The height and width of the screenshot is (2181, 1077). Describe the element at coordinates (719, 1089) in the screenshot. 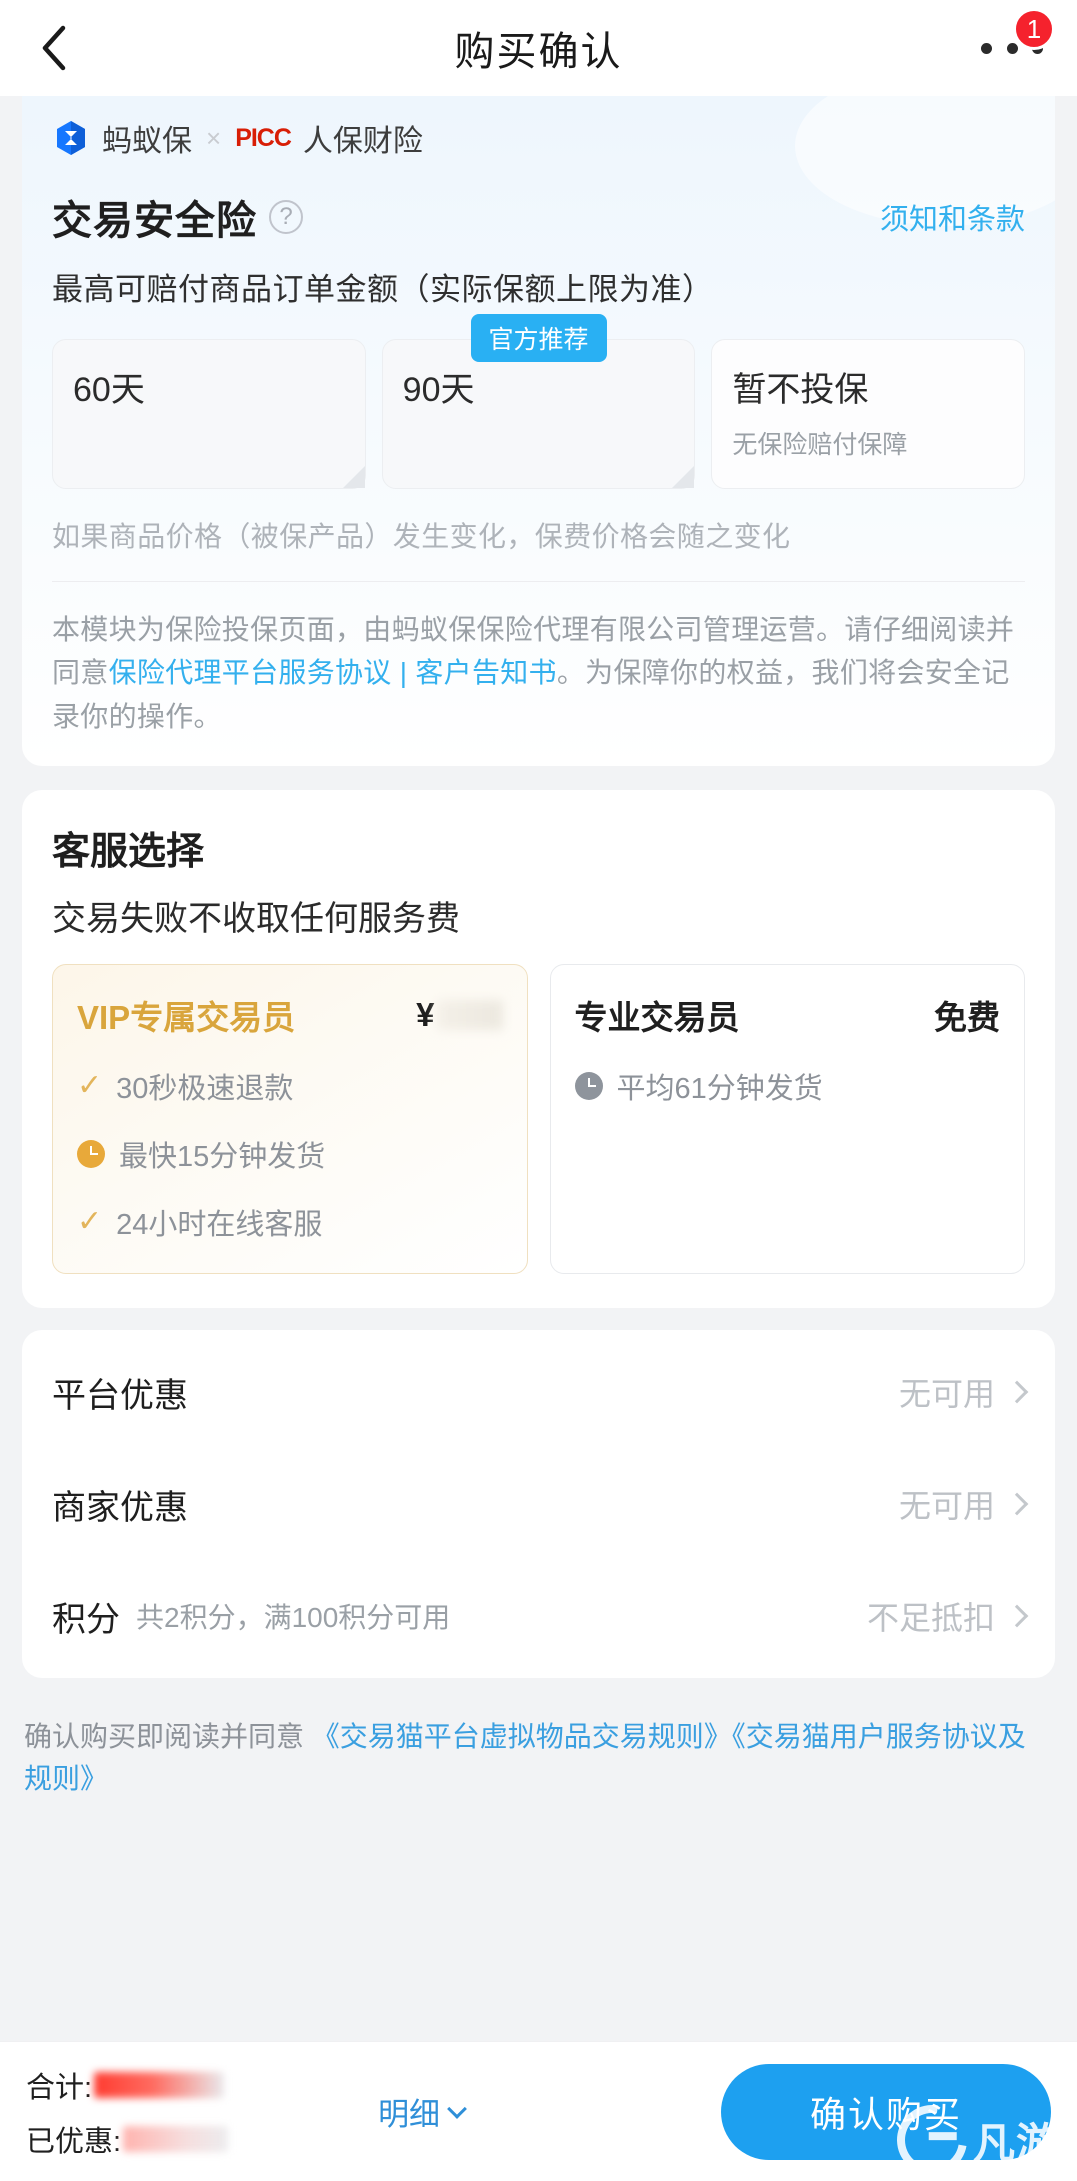

I see `service-feature-label: 平均61分钟发货` at that location.